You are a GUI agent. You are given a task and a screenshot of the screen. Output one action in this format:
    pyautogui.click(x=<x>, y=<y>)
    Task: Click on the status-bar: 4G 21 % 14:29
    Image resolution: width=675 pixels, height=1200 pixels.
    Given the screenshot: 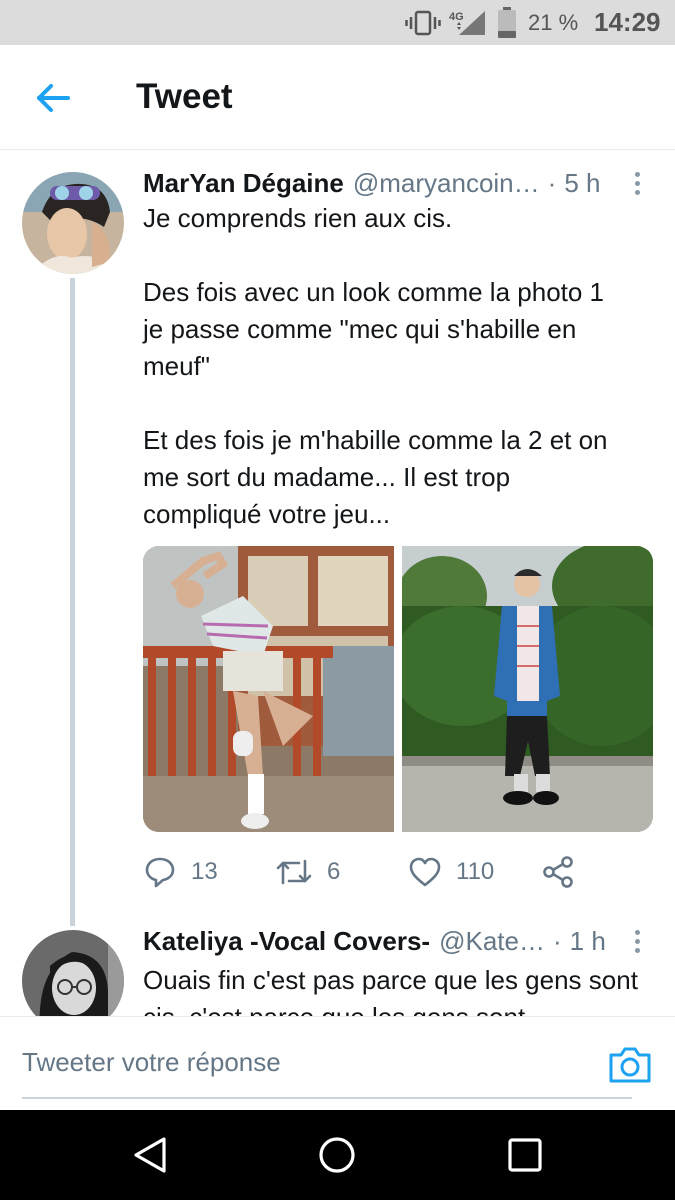 What is the action you would take?
    pyautogui.click(x=337, y=22)
    